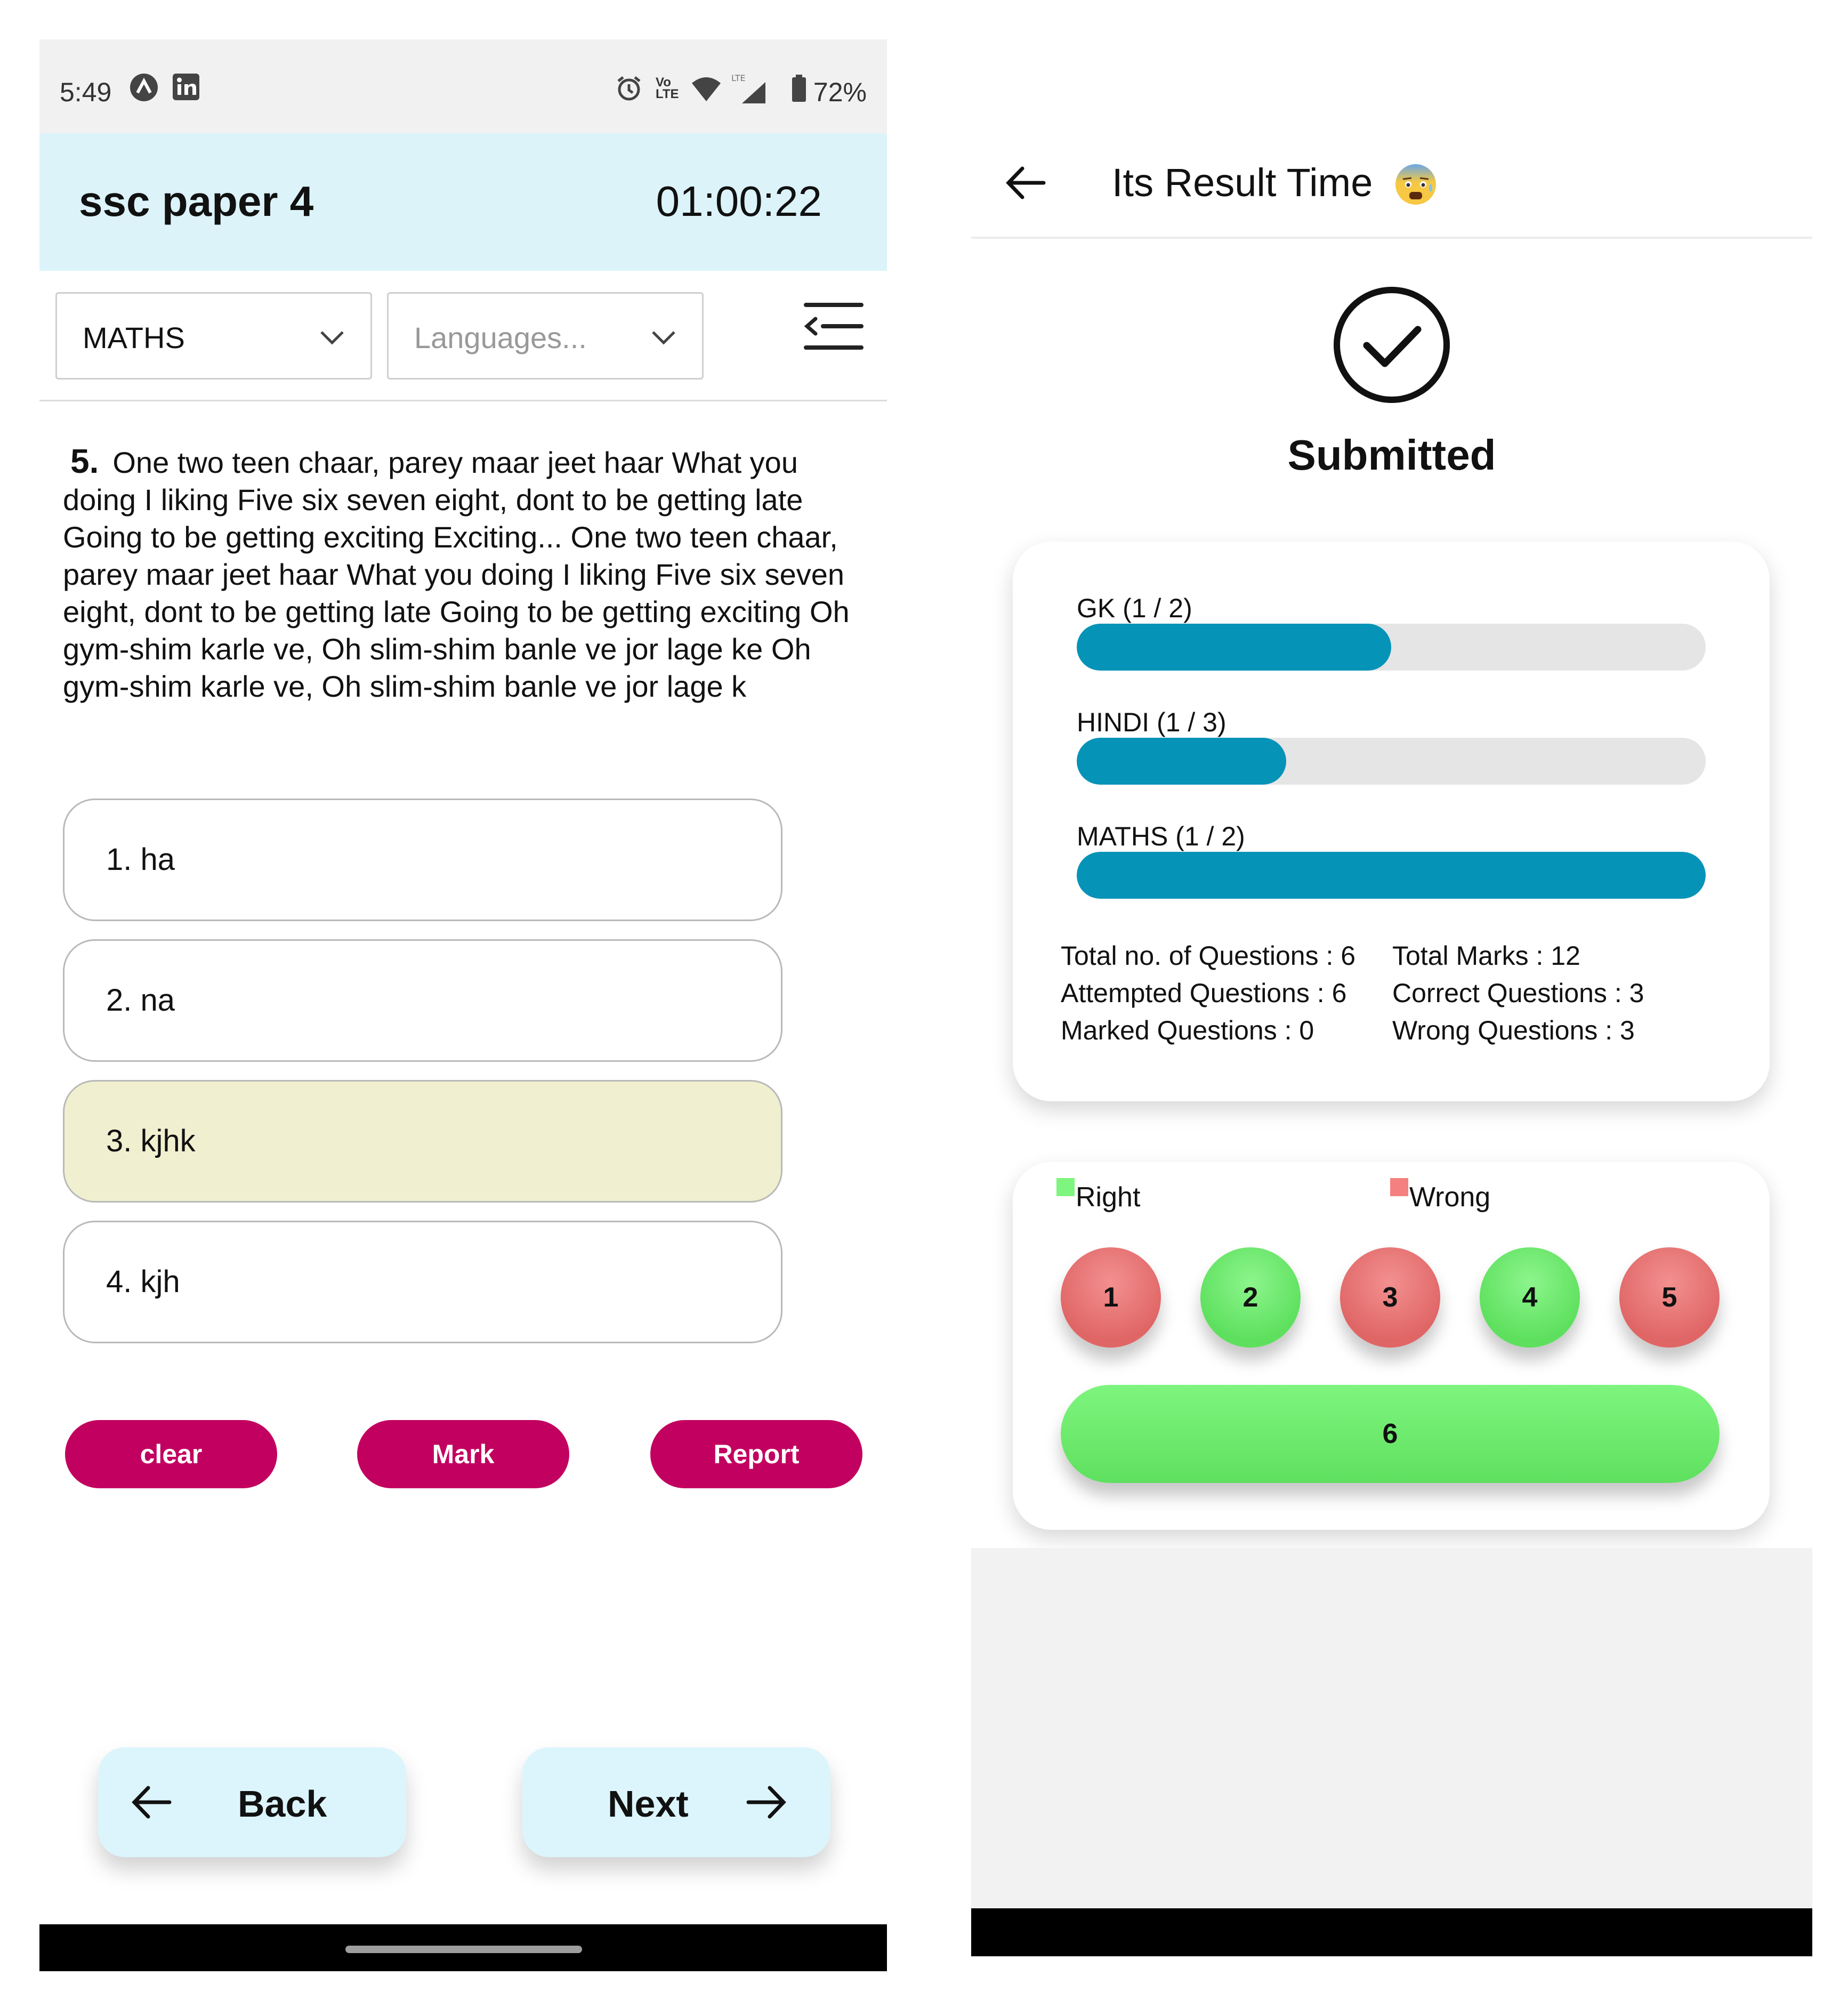  I want to click on status-bar: 5:49 Vo LTE LTE 72%, so click(463, 86).